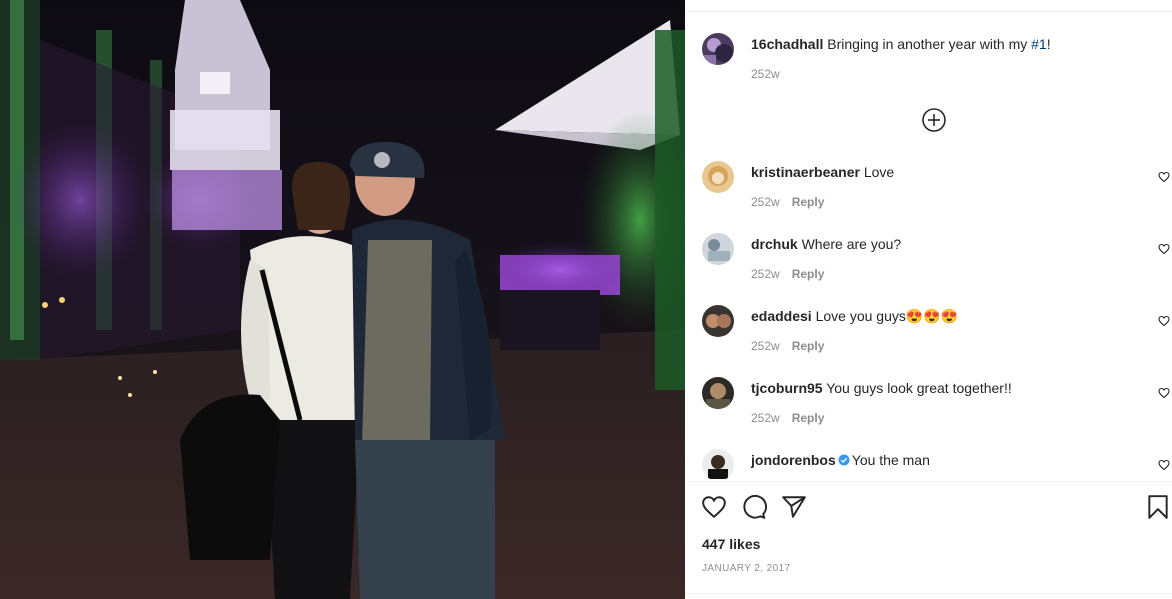 The width and height of the screenshot is (1172, 599). I want to click on comment-item: jondorenbos You the man, so click(937, 464).